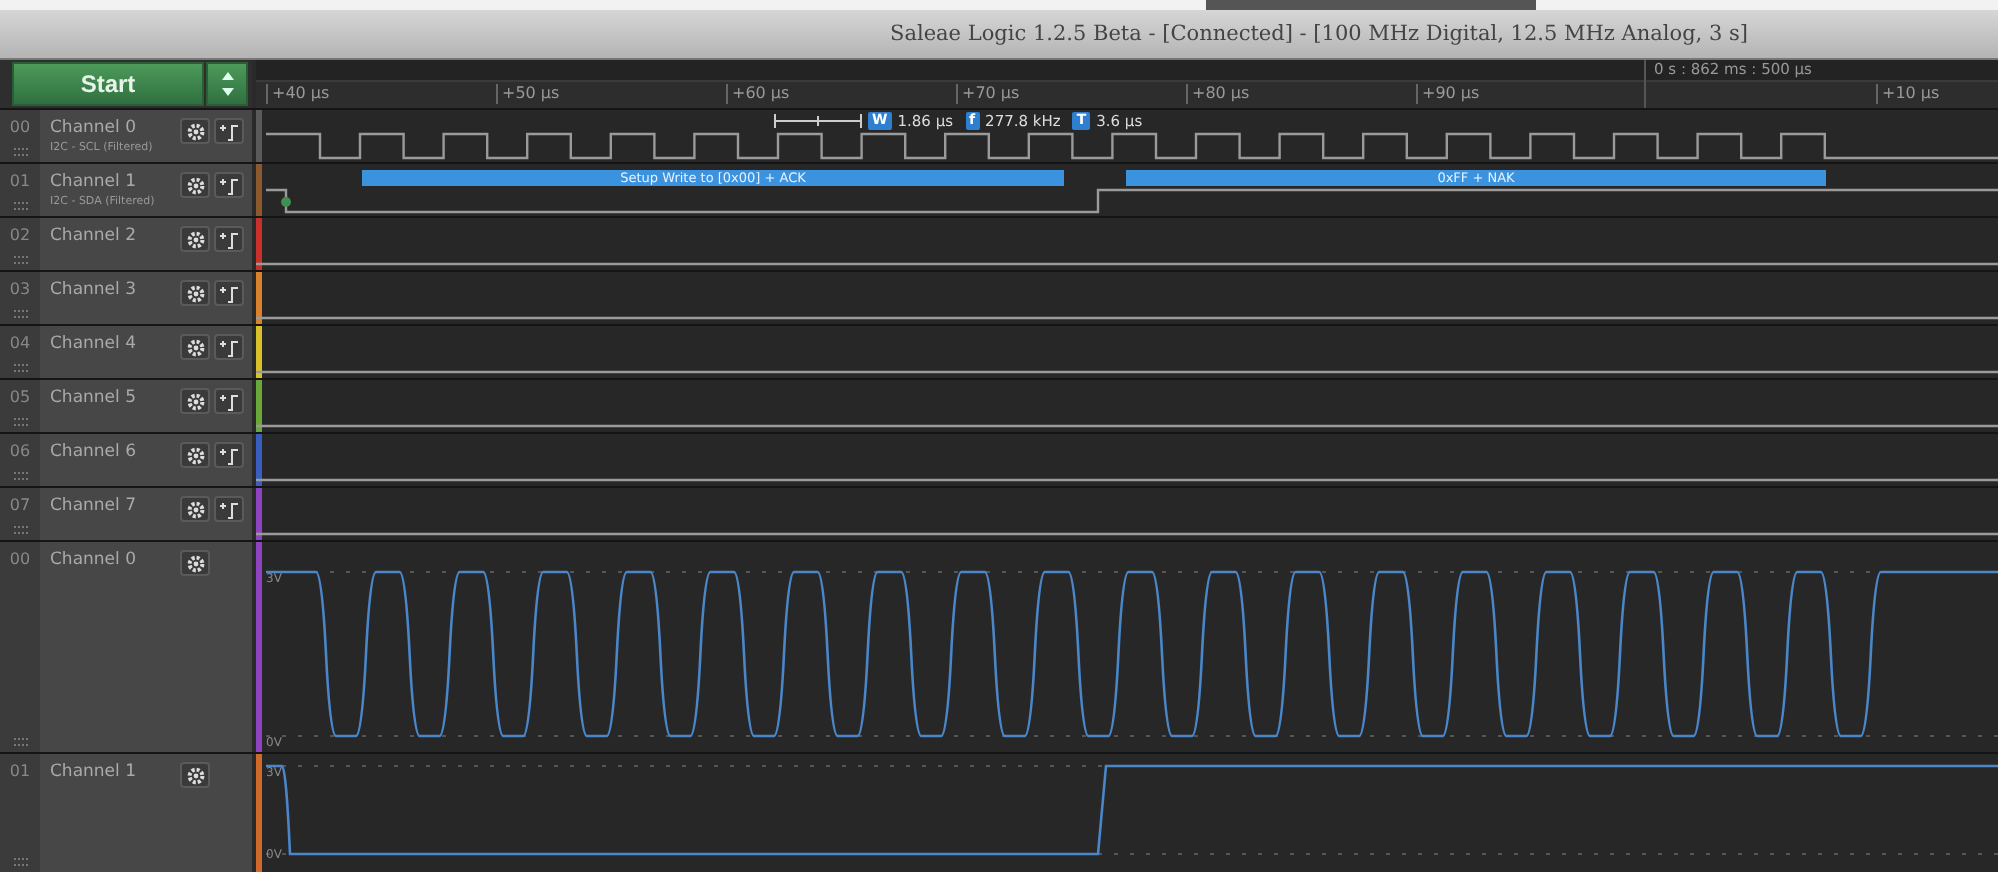  I want to click on trigger-dot-icon, so click(286, 202).